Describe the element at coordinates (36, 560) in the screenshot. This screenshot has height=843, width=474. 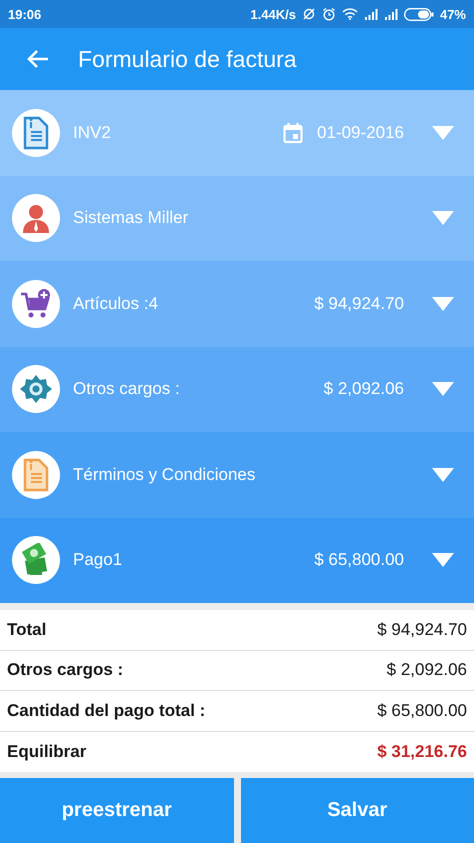
I see `money-icon` at that location.